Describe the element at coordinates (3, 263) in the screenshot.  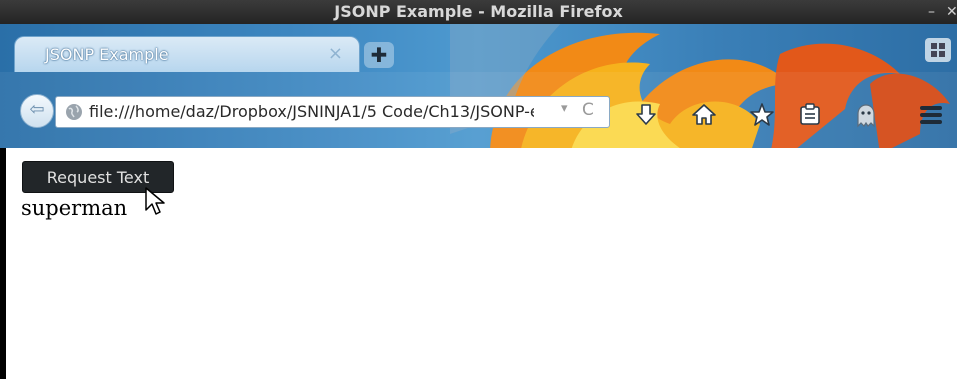
I see `window-left-border` at that location.